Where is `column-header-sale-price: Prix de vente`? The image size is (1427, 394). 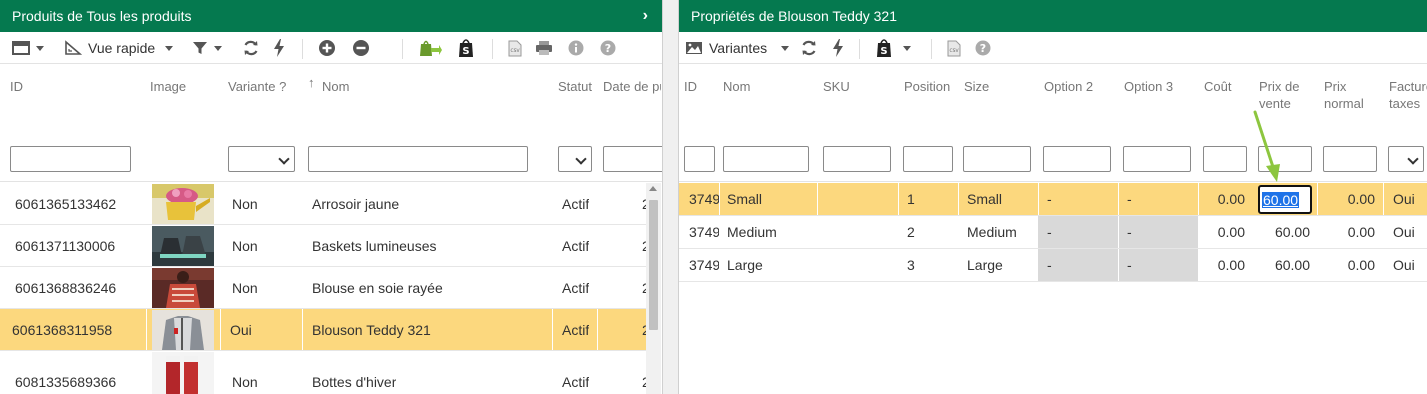 column-header-sale-price: Prix de vente is located at coordinates (1283, 95).